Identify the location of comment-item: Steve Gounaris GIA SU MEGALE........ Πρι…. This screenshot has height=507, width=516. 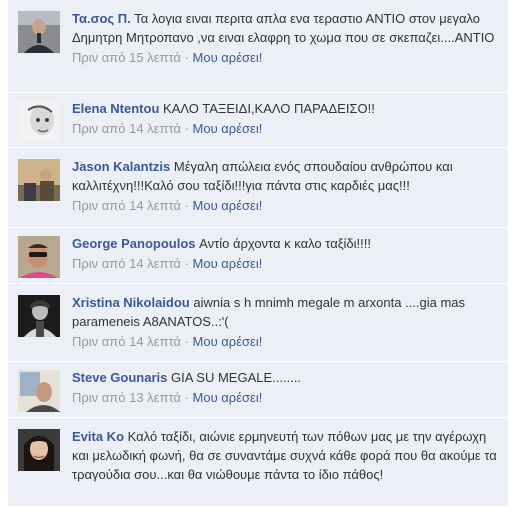
(258, 390).